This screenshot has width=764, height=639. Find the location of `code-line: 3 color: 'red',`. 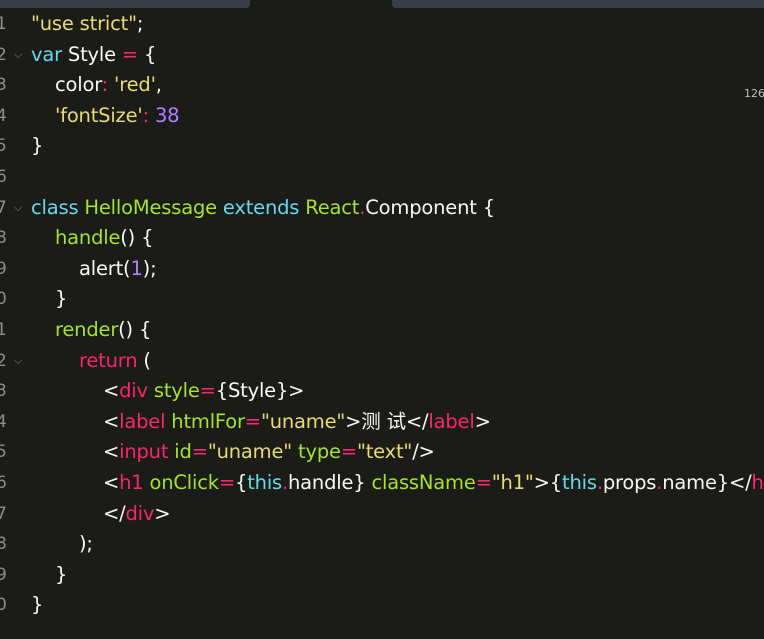

code-line: 3 color: 'red', is located at coordinates (382, 85).